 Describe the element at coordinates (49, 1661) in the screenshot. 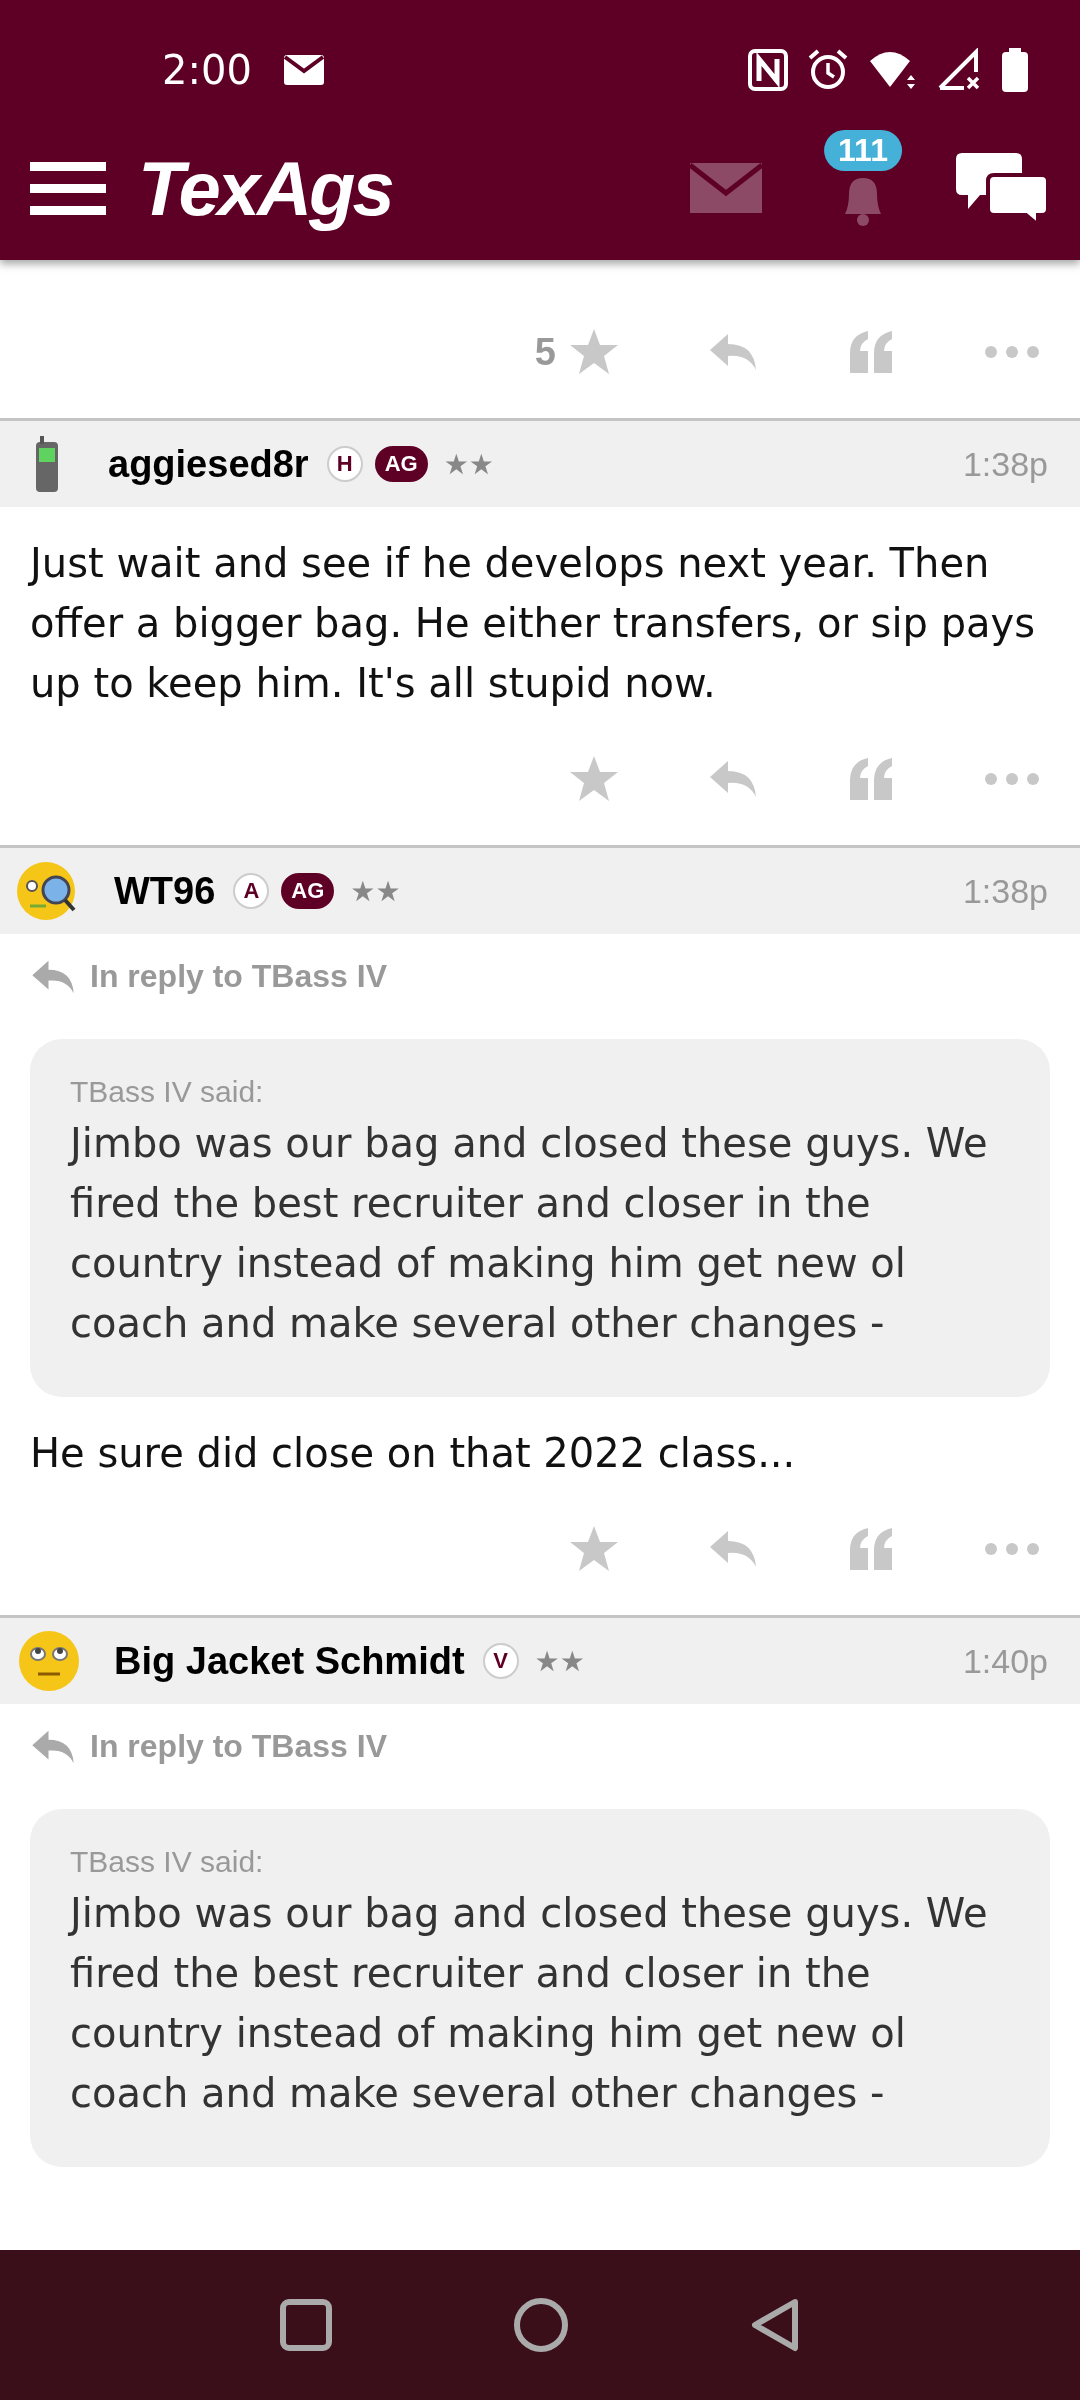

I see `smiley-avatar-icon` at that location.